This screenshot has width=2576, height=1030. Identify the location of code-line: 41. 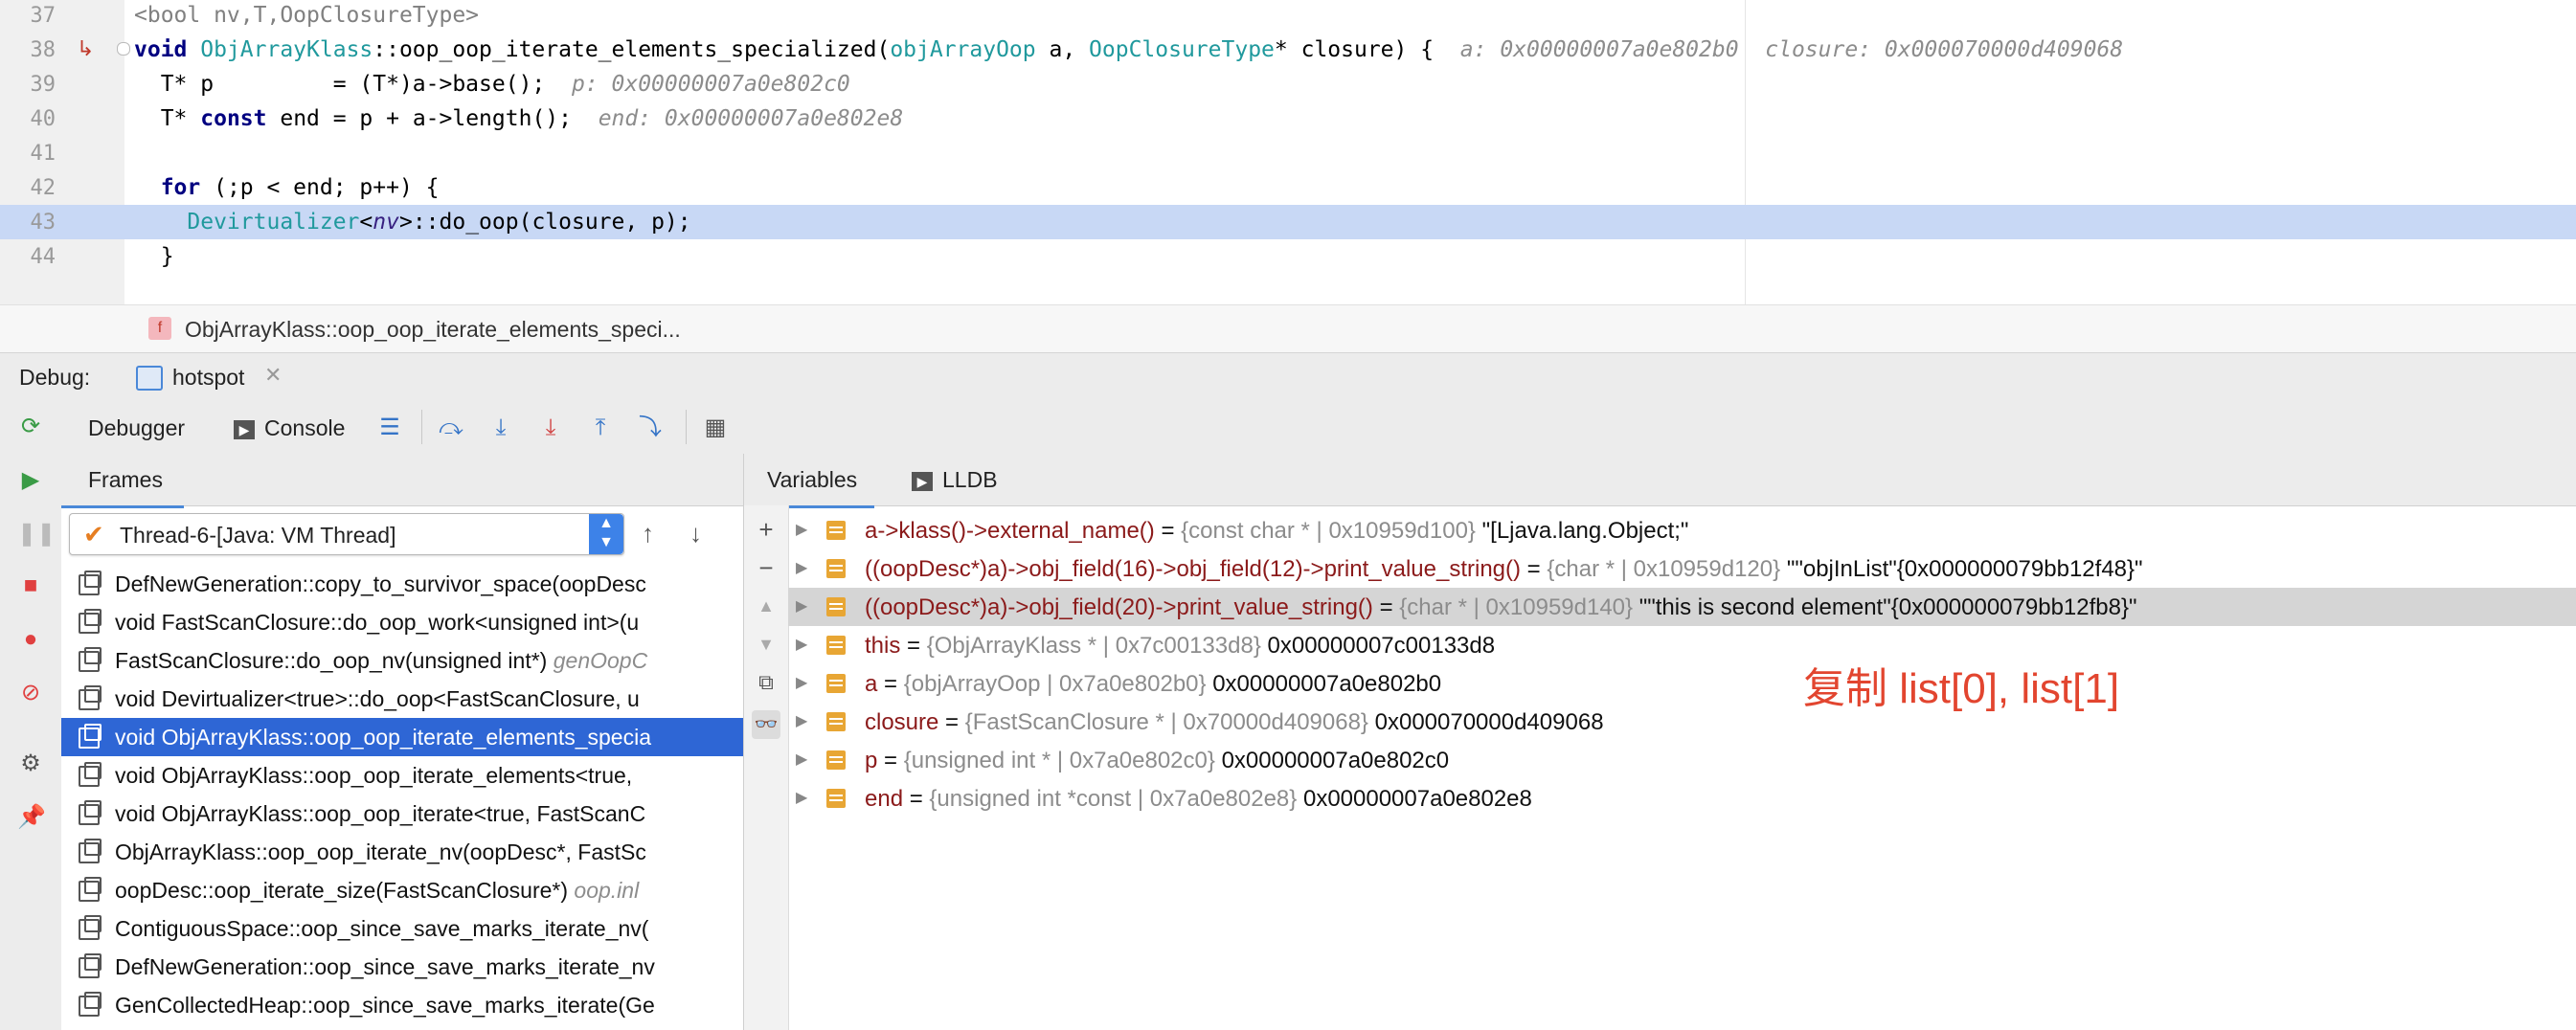
(1288, 153).